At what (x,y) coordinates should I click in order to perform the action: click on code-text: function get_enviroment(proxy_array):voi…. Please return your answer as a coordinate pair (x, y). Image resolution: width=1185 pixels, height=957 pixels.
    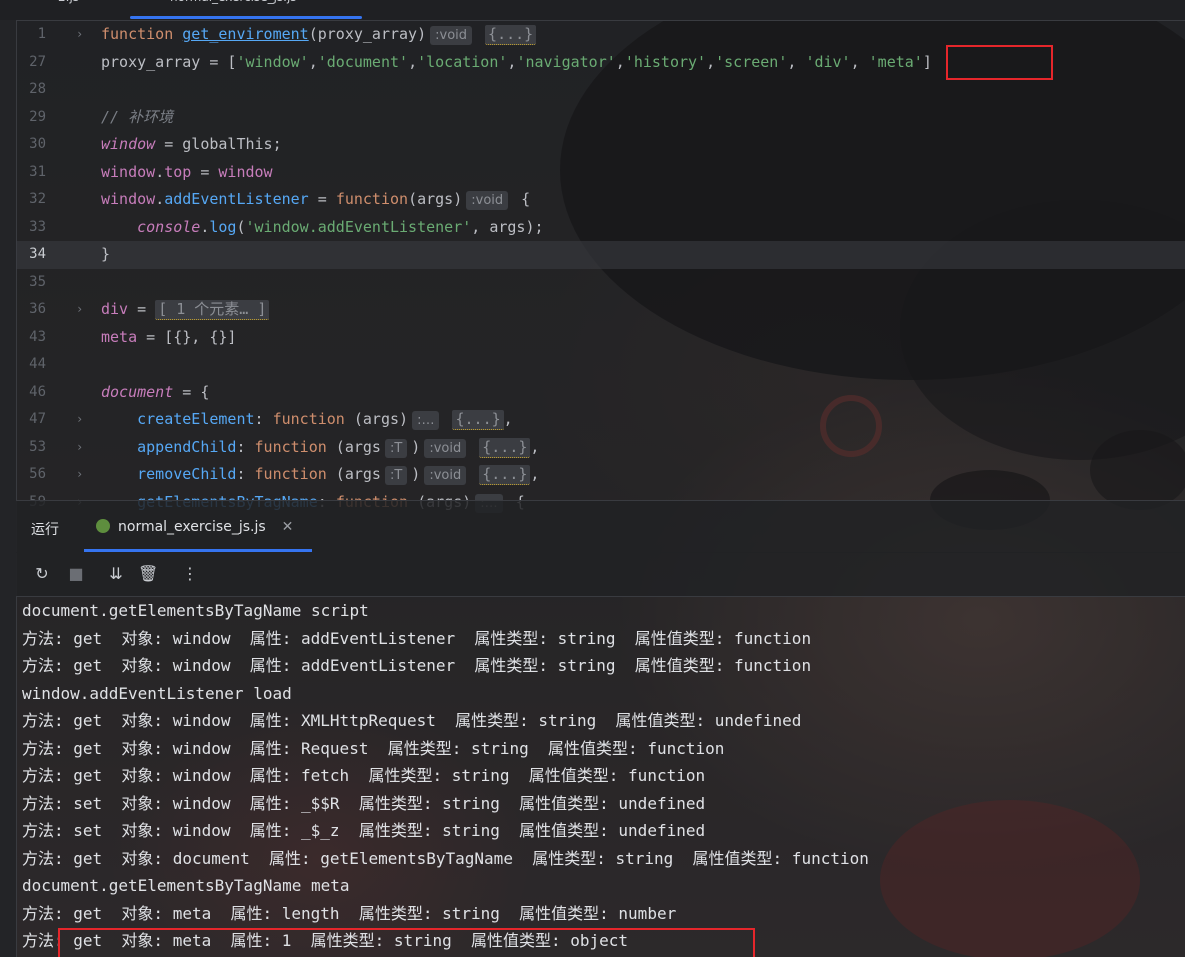
    Looking at the image, I should click on (319, 35).